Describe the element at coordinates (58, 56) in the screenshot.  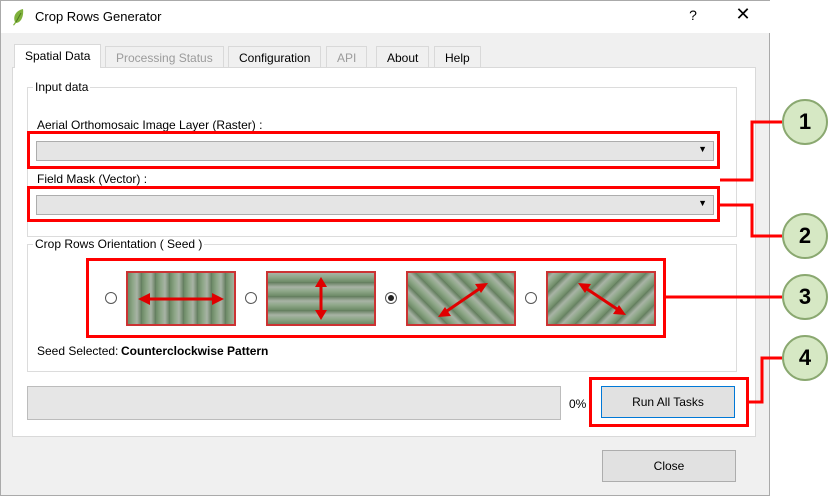
I see `tab-spatial-data: Spatial Data` at that location.